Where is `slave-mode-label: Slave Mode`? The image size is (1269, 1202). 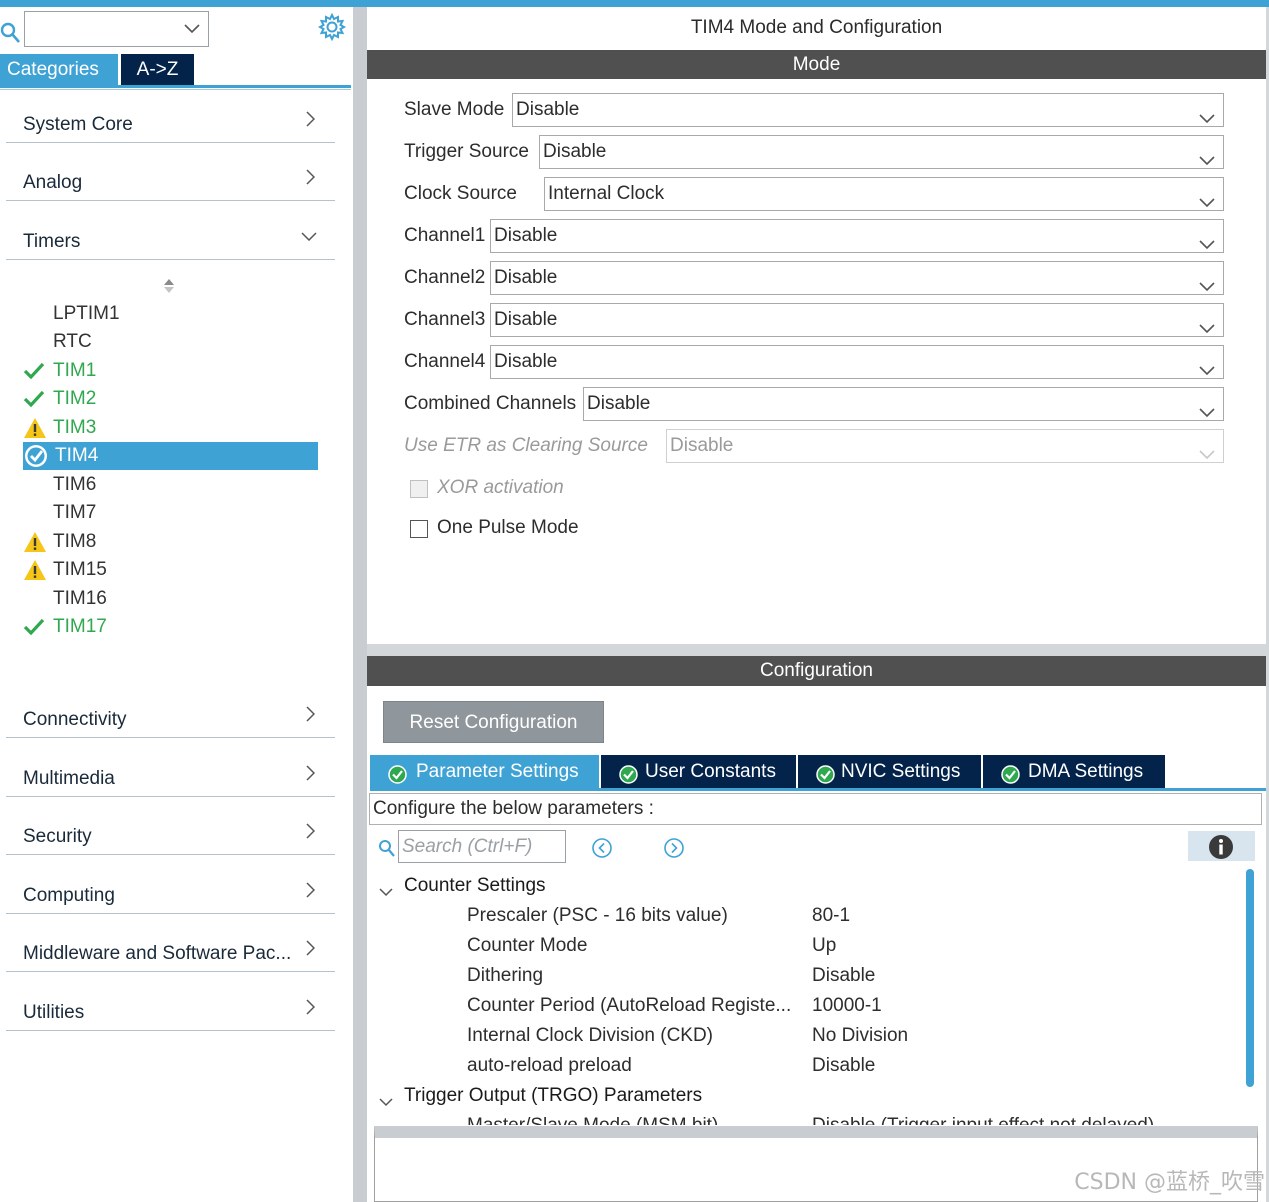 slave-mode-label: Slave Mode is located at coordinates (454, 109).